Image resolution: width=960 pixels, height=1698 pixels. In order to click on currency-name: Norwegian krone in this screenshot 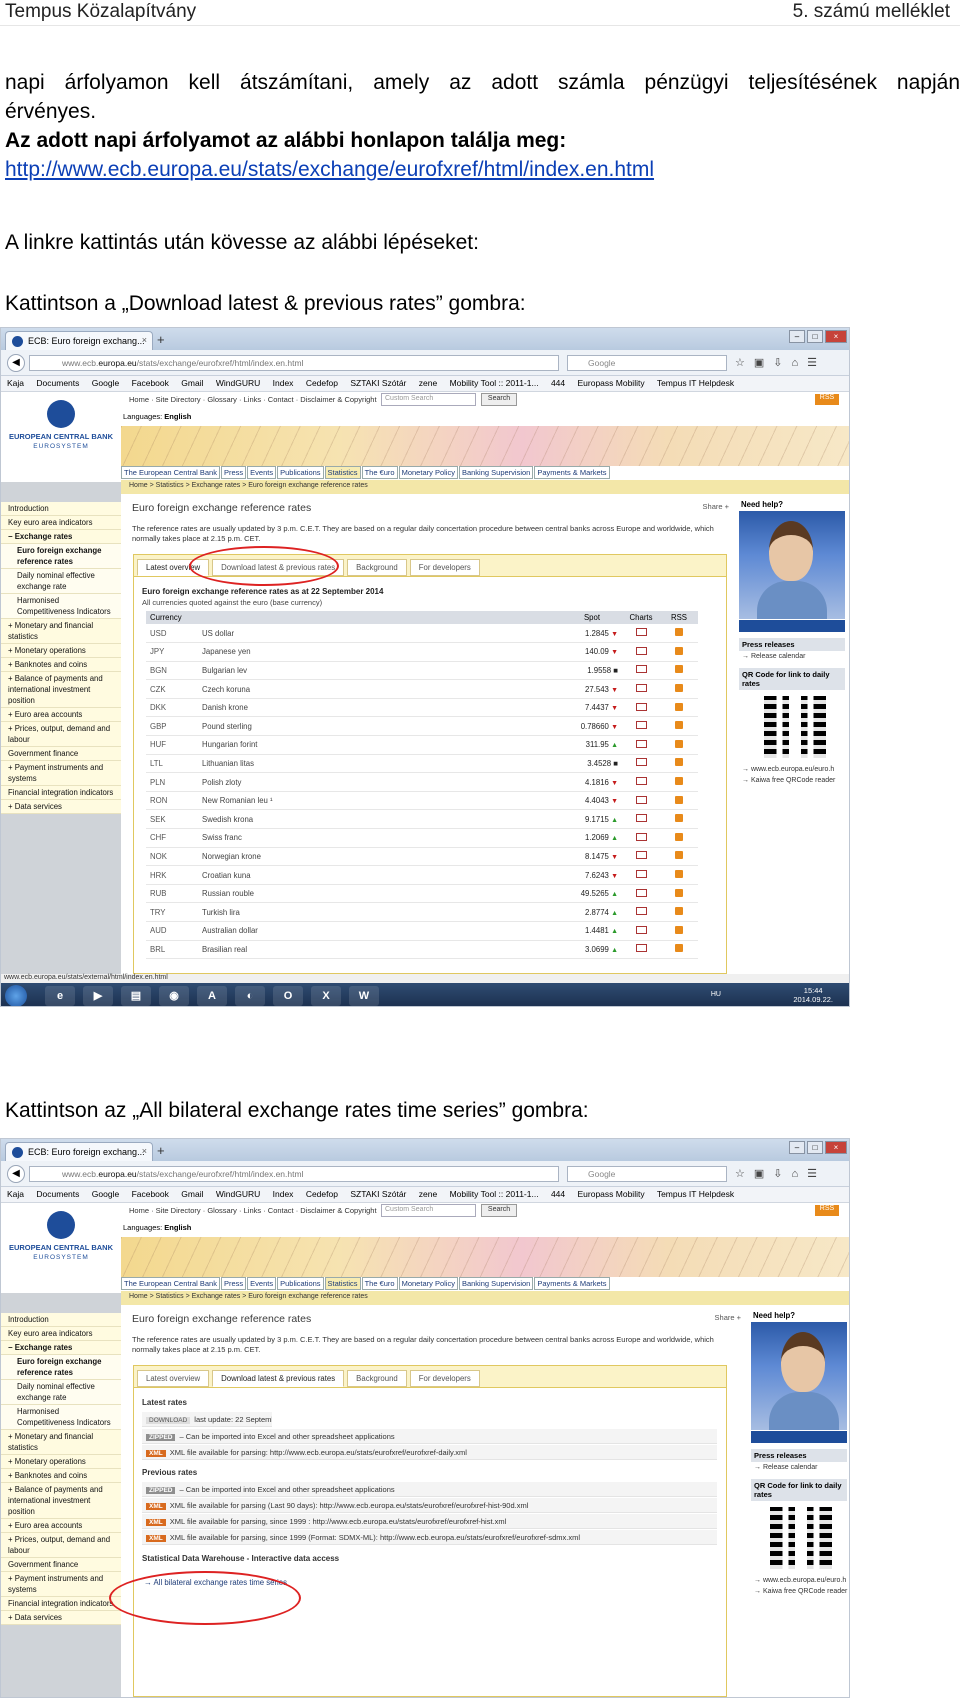, I will do `click(380, 857)`.